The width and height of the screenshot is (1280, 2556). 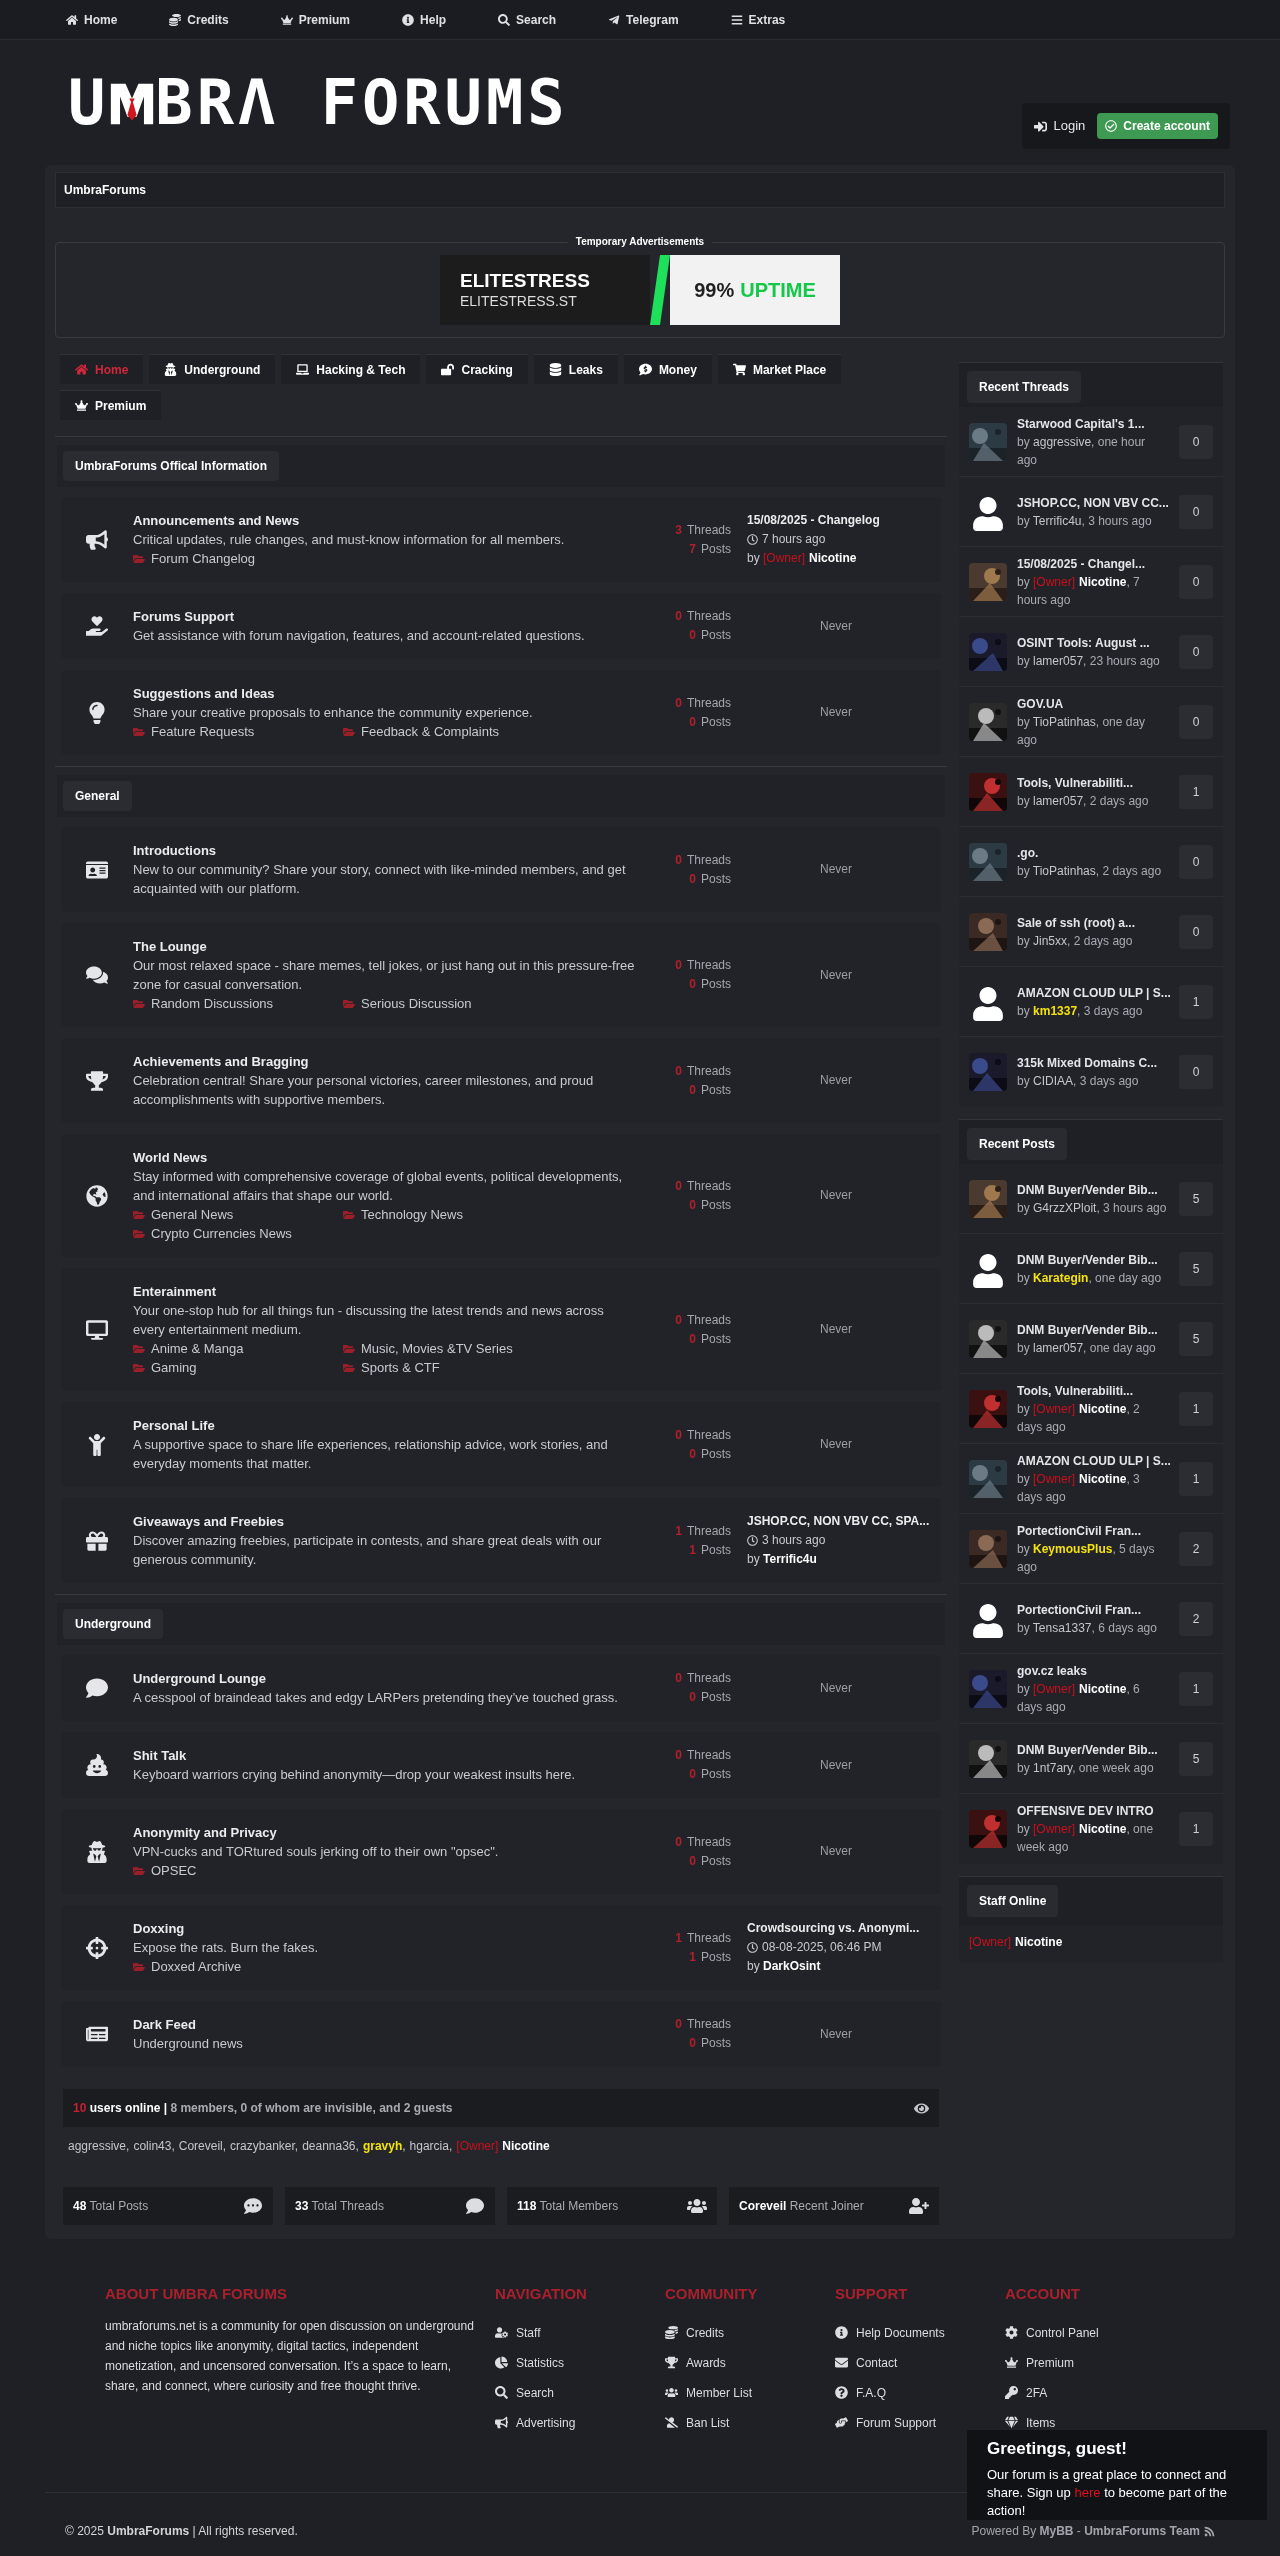 I want to click on footer-link: Forum Support, so click(x=886, y=2422).